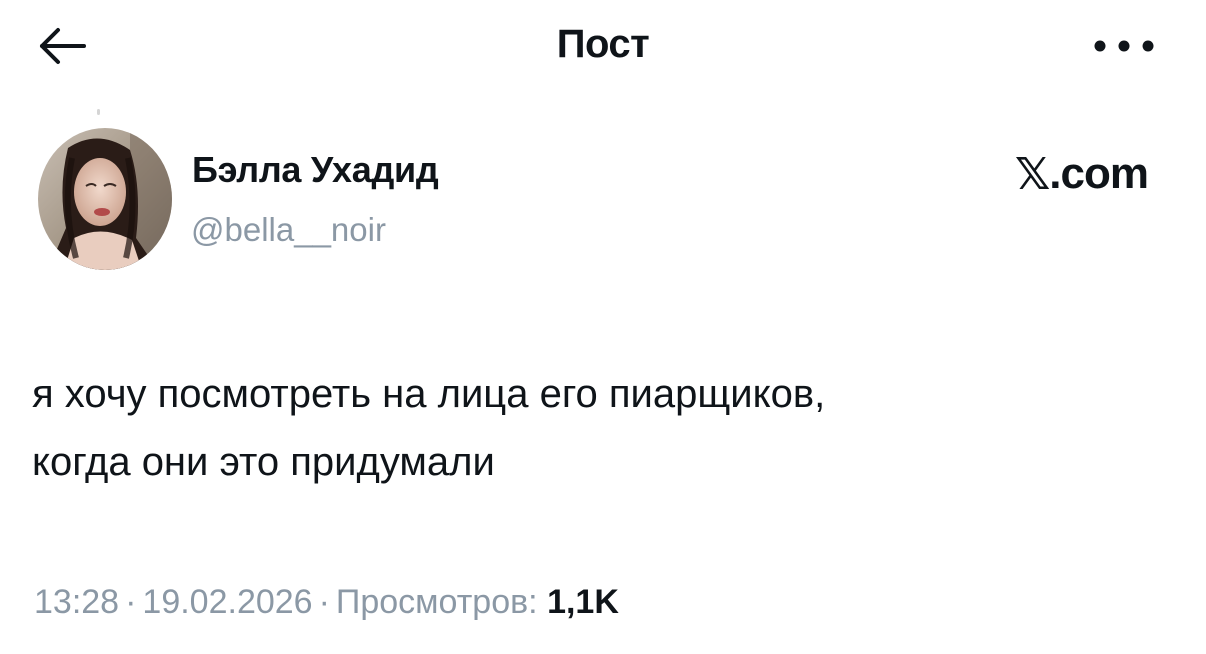  I want to click on post-meta: 13:28 · 19.02.2026 · Просмотров: 1,1K, so click(326, 602).